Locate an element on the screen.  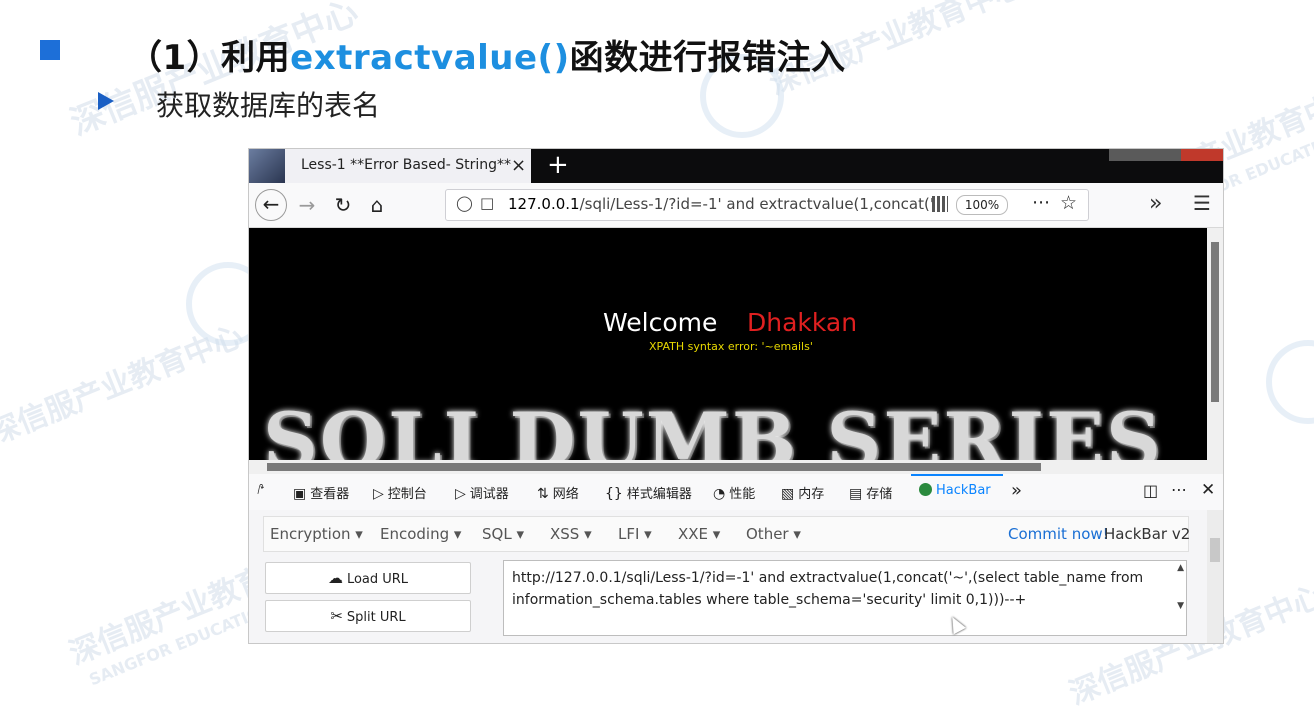
vertical-scrollbar is located at coordinates (1215, 344).